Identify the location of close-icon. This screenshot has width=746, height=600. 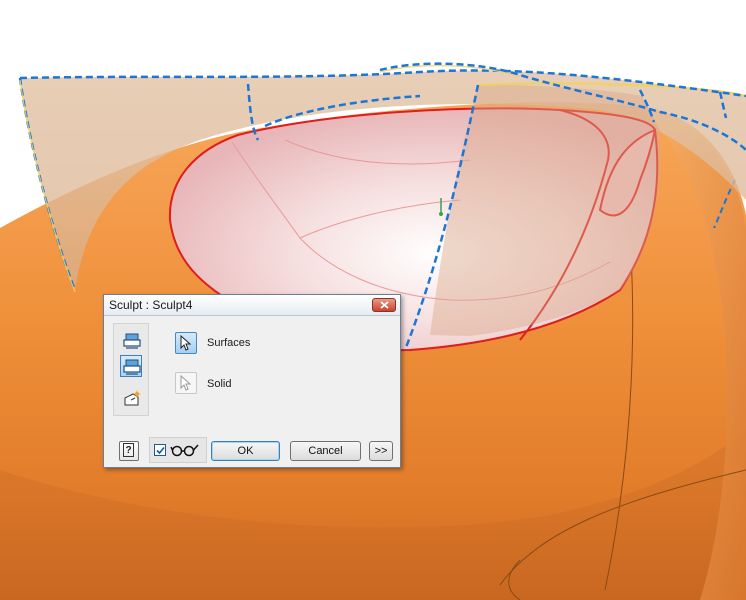
(384, 305).